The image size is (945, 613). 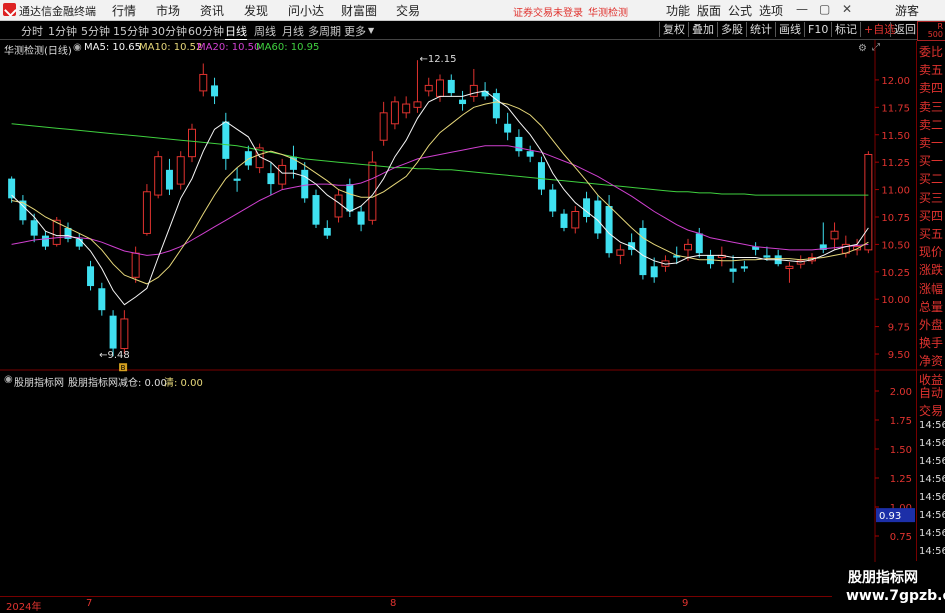 I want to click on ind-side-label-7: 14:56, so click(x=932, y=515).